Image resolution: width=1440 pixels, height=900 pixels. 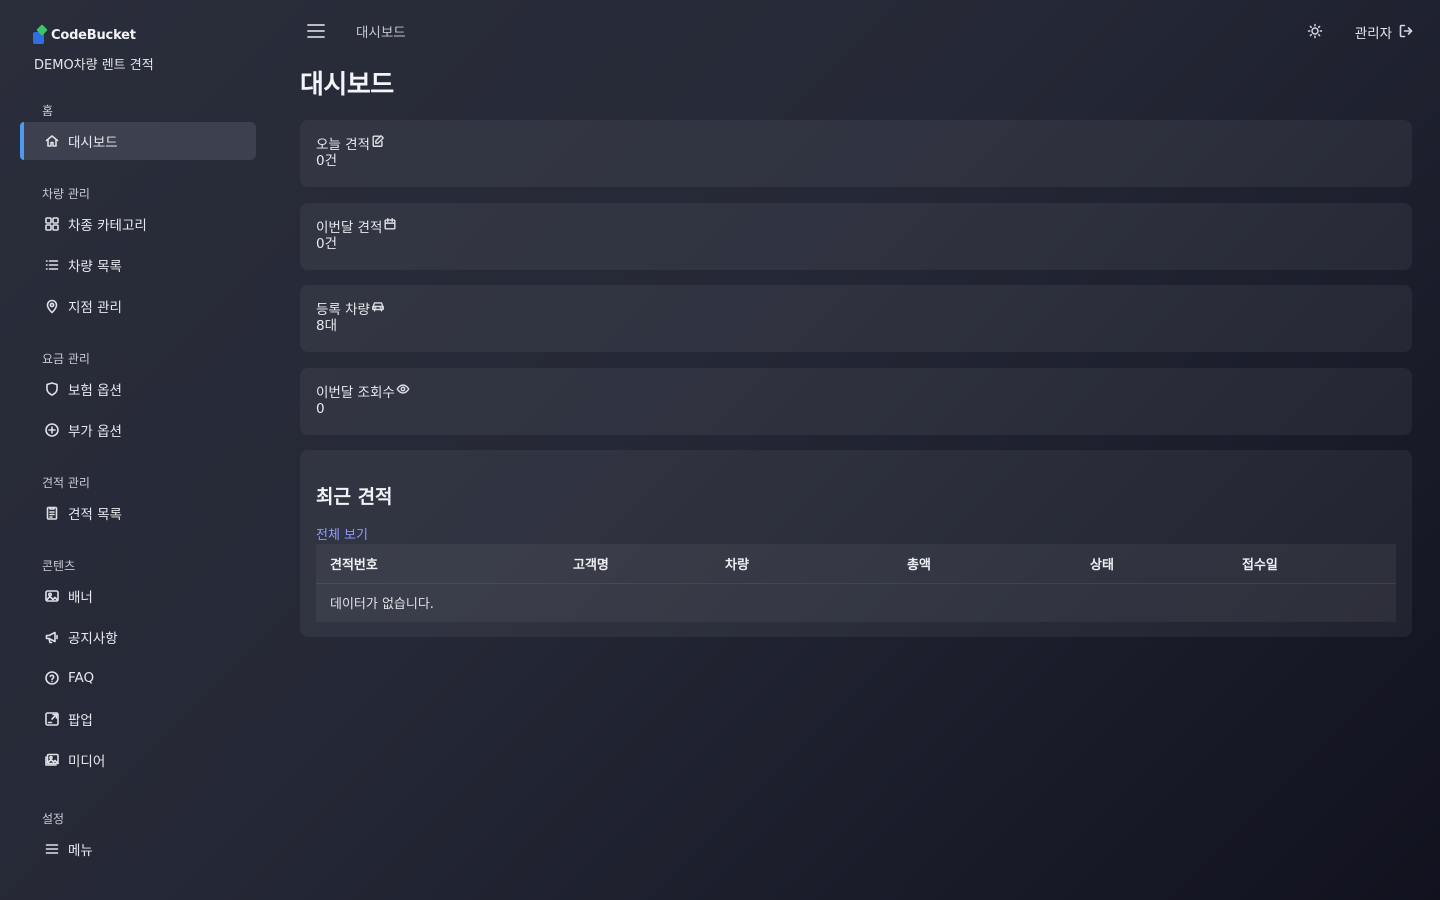 I want to click on sidebar-item-banner: 배너, so click(x=138, y=596).